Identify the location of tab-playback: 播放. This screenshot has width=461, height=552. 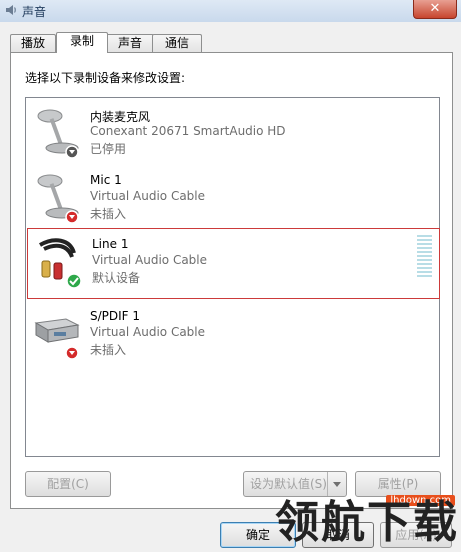
(33, 43).